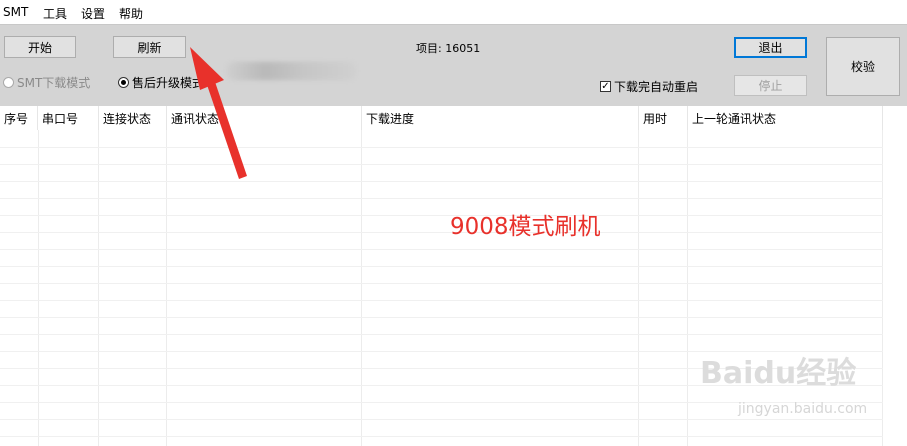  I want to click on arrow-head-icon, so click(207, 68).